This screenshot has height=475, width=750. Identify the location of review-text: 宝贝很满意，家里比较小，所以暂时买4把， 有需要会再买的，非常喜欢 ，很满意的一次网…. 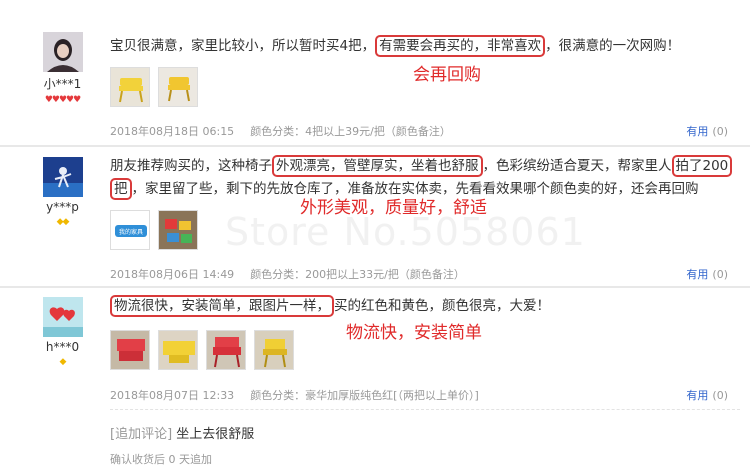
(422, 46).